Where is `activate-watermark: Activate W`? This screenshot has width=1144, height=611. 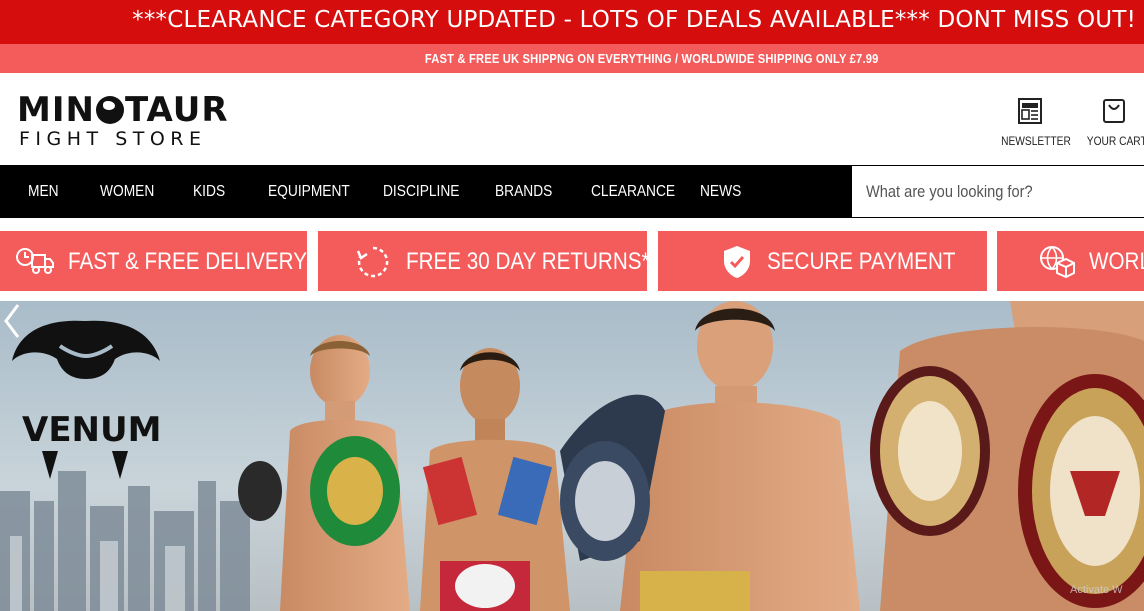 activate-watermark: Activate W is located at coordinates (1096, 590).